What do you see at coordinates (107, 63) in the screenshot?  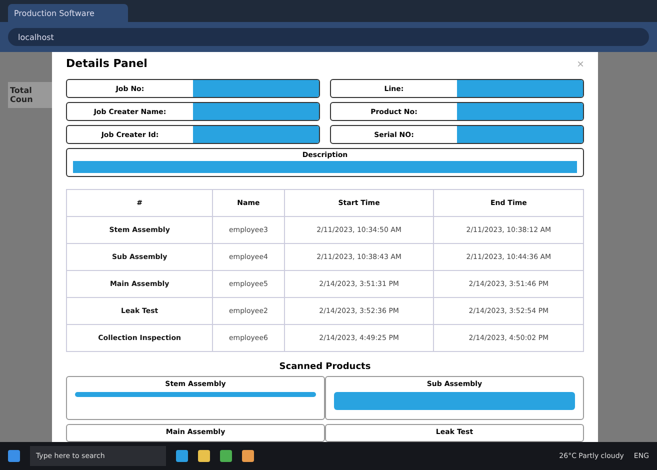 I see `modal-title: Details Panel` at bounding box center [107, 63].